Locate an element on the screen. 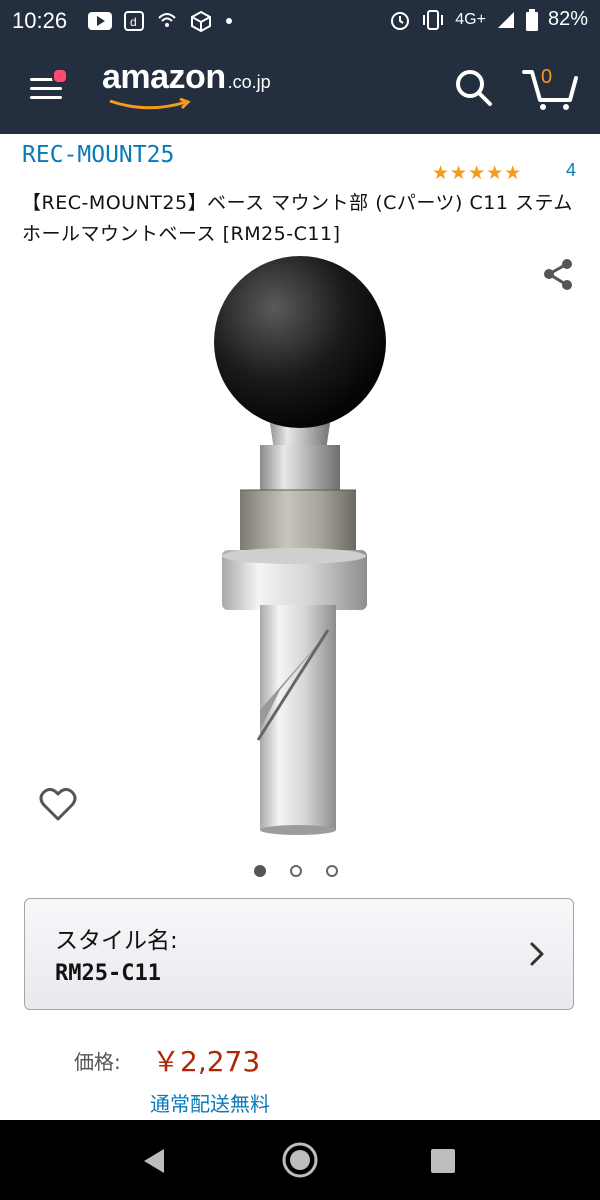  chevron-right-icon is located at coordinates (537, 954).